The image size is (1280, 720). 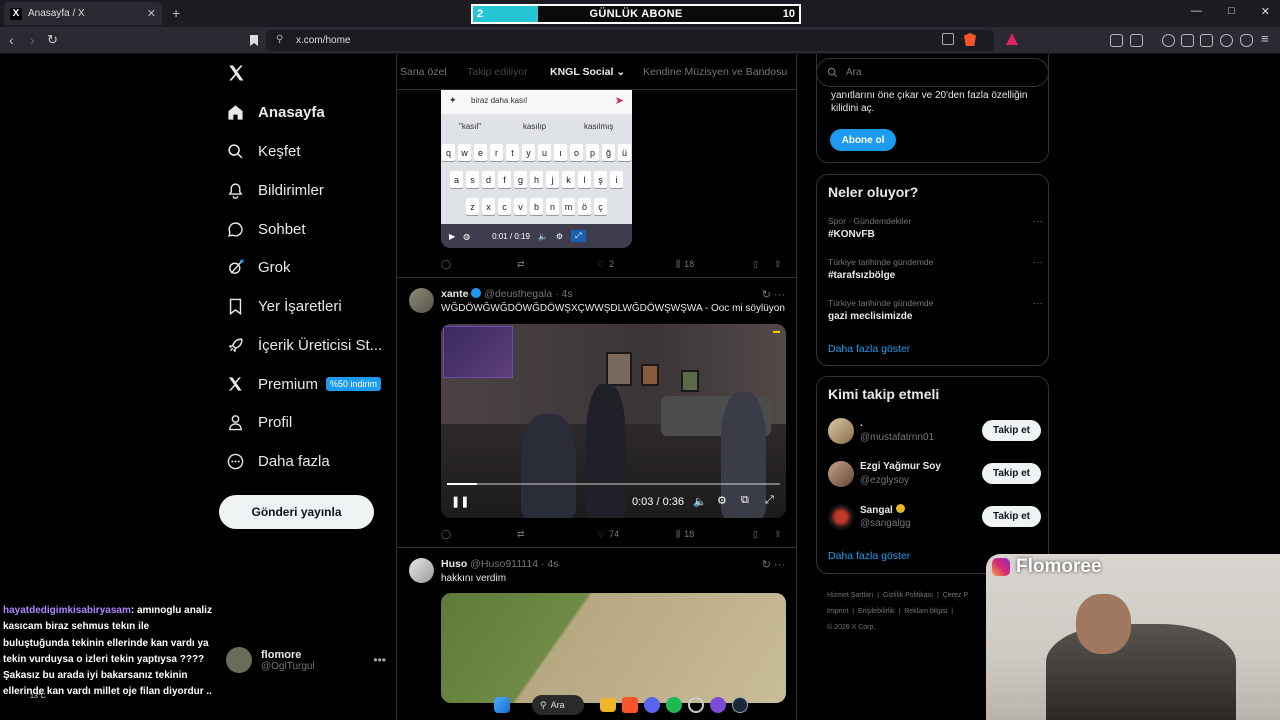 What do you see at coordinates (1116, 40) in the screenshot?
I see `extensions-icon` at bounding box center [1116, 40].